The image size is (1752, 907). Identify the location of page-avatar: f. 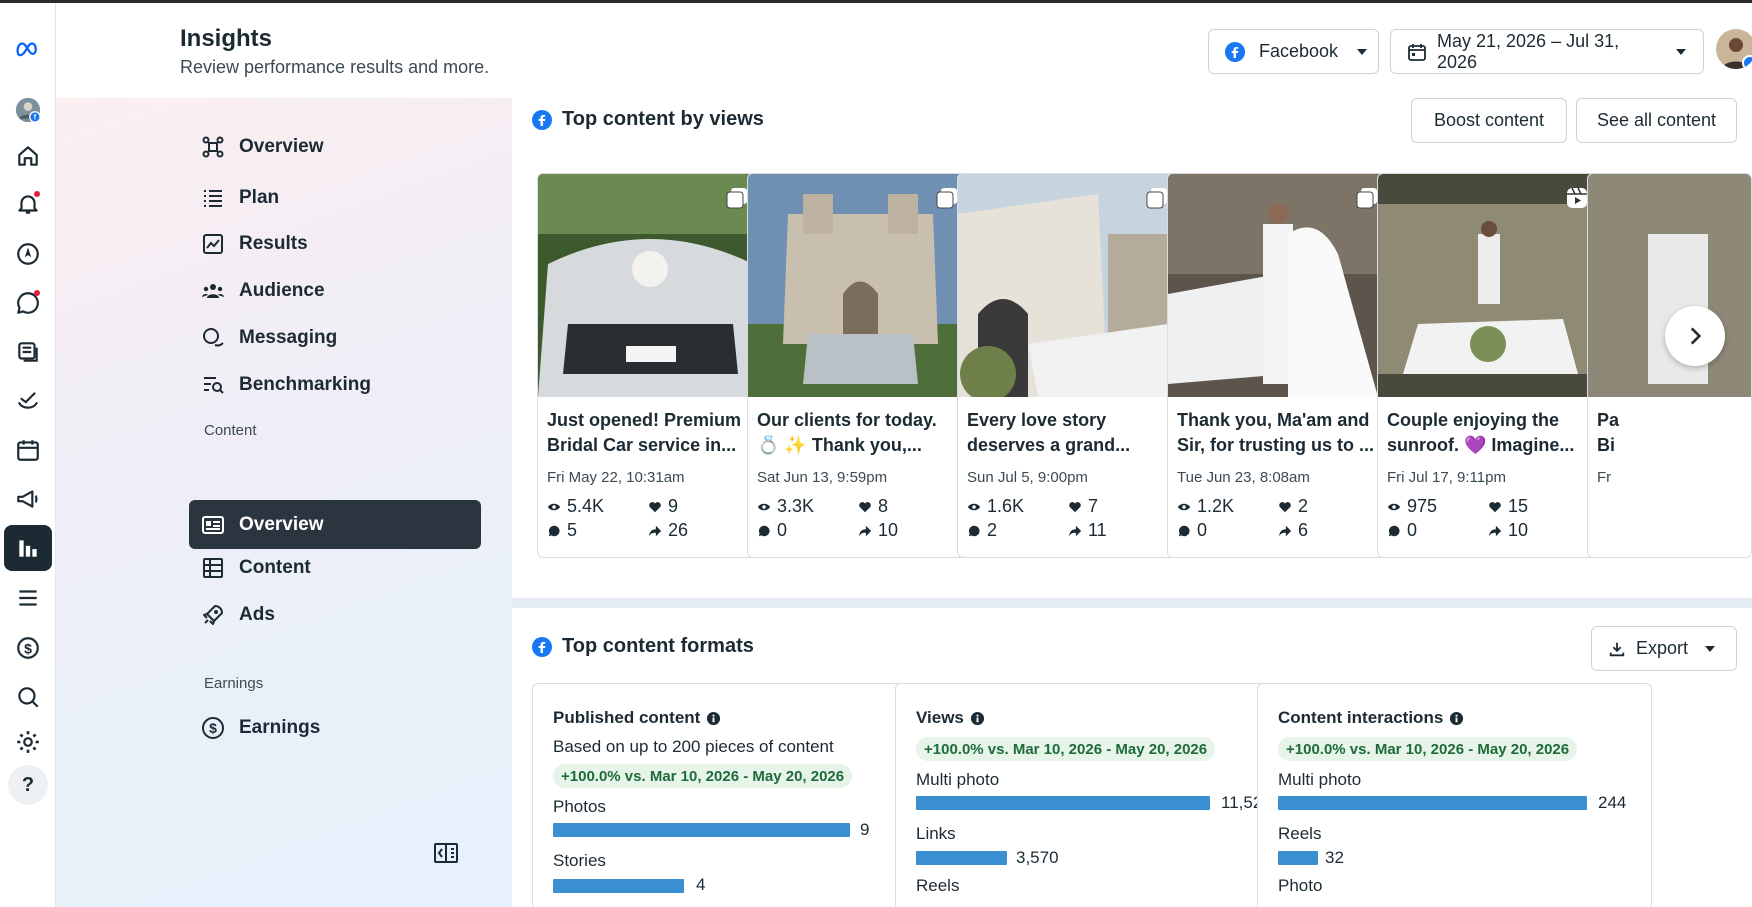
(28, 110).